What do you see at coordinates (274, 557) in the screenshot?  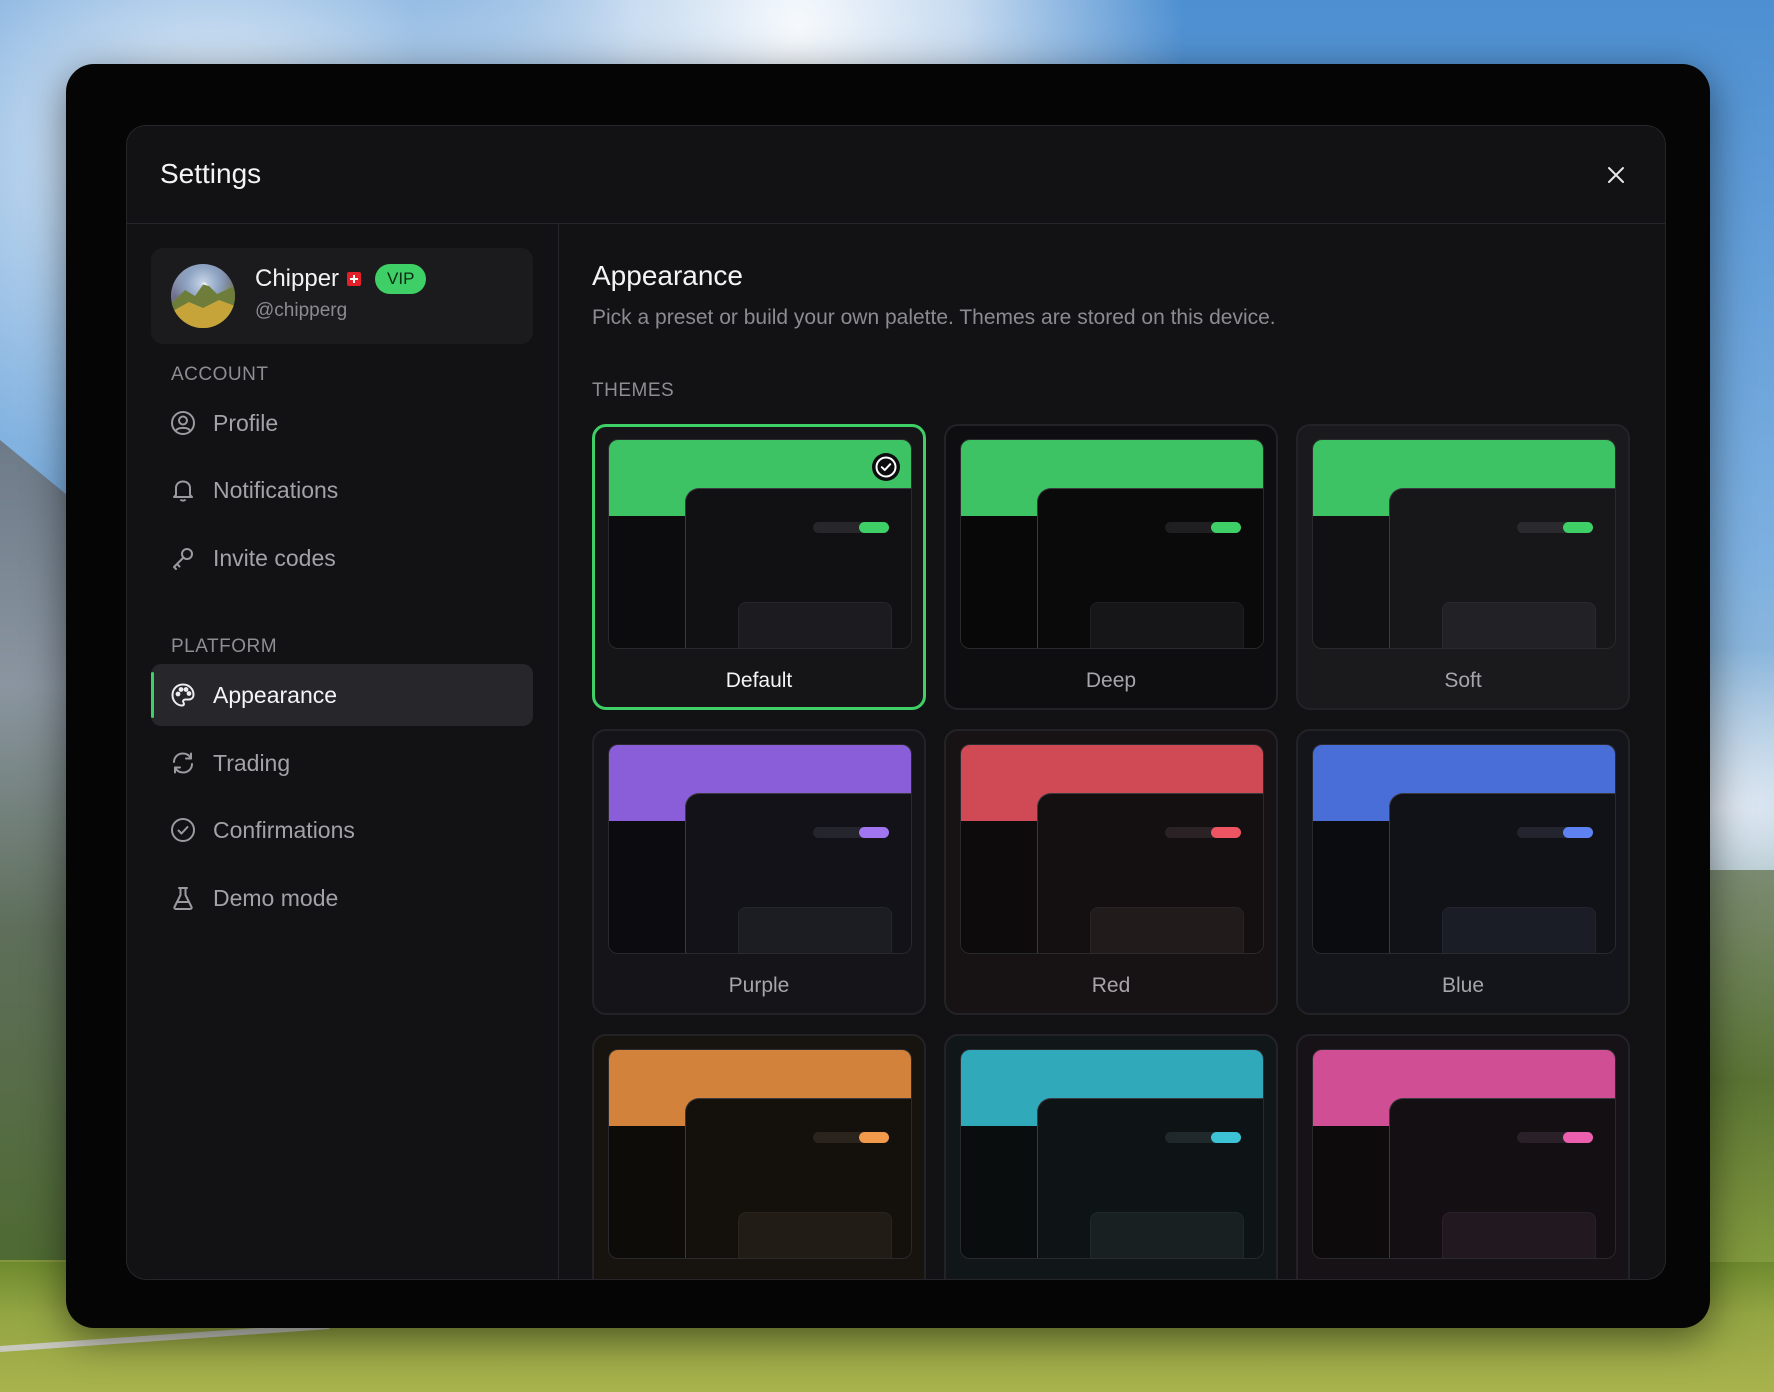 I see `sidebar-item-label: Invite codes` at bounding box center [274, 557].